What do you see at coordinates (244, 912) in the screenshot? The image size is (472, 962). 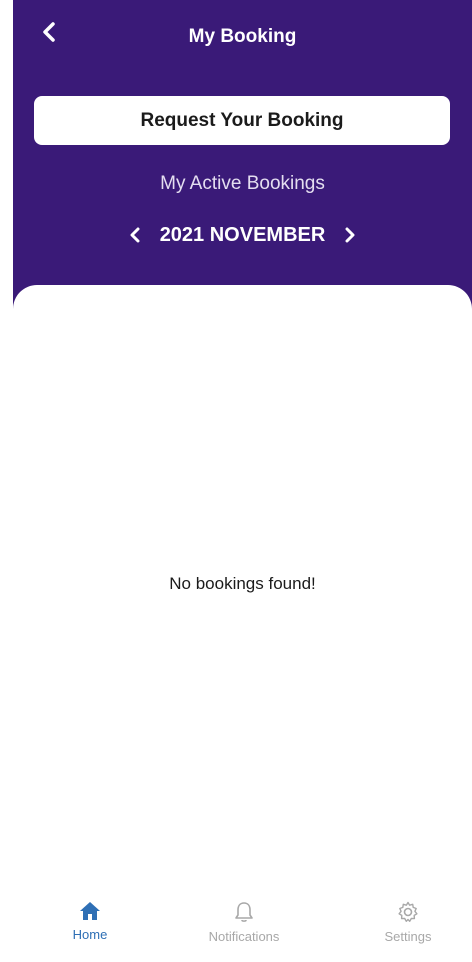 I see `bell-icon` at bounding box center [244, 912].